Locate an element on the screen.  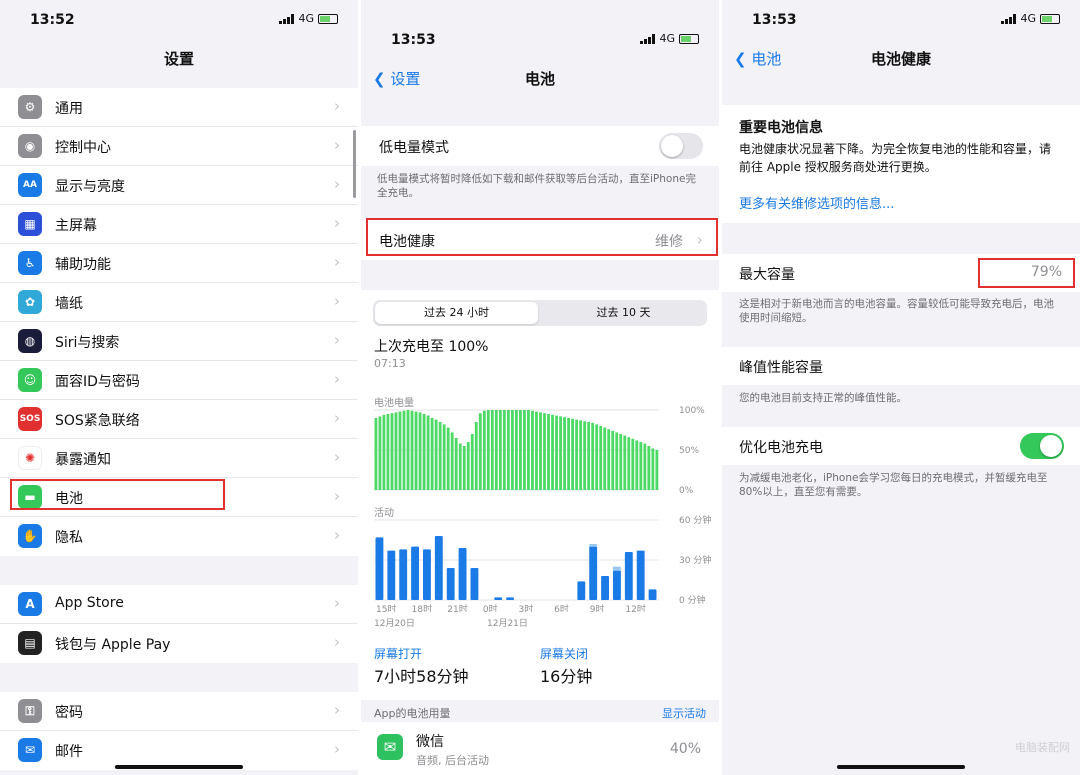
settings-row: ⚿ 密码 › is located at coordinates (179, 711).